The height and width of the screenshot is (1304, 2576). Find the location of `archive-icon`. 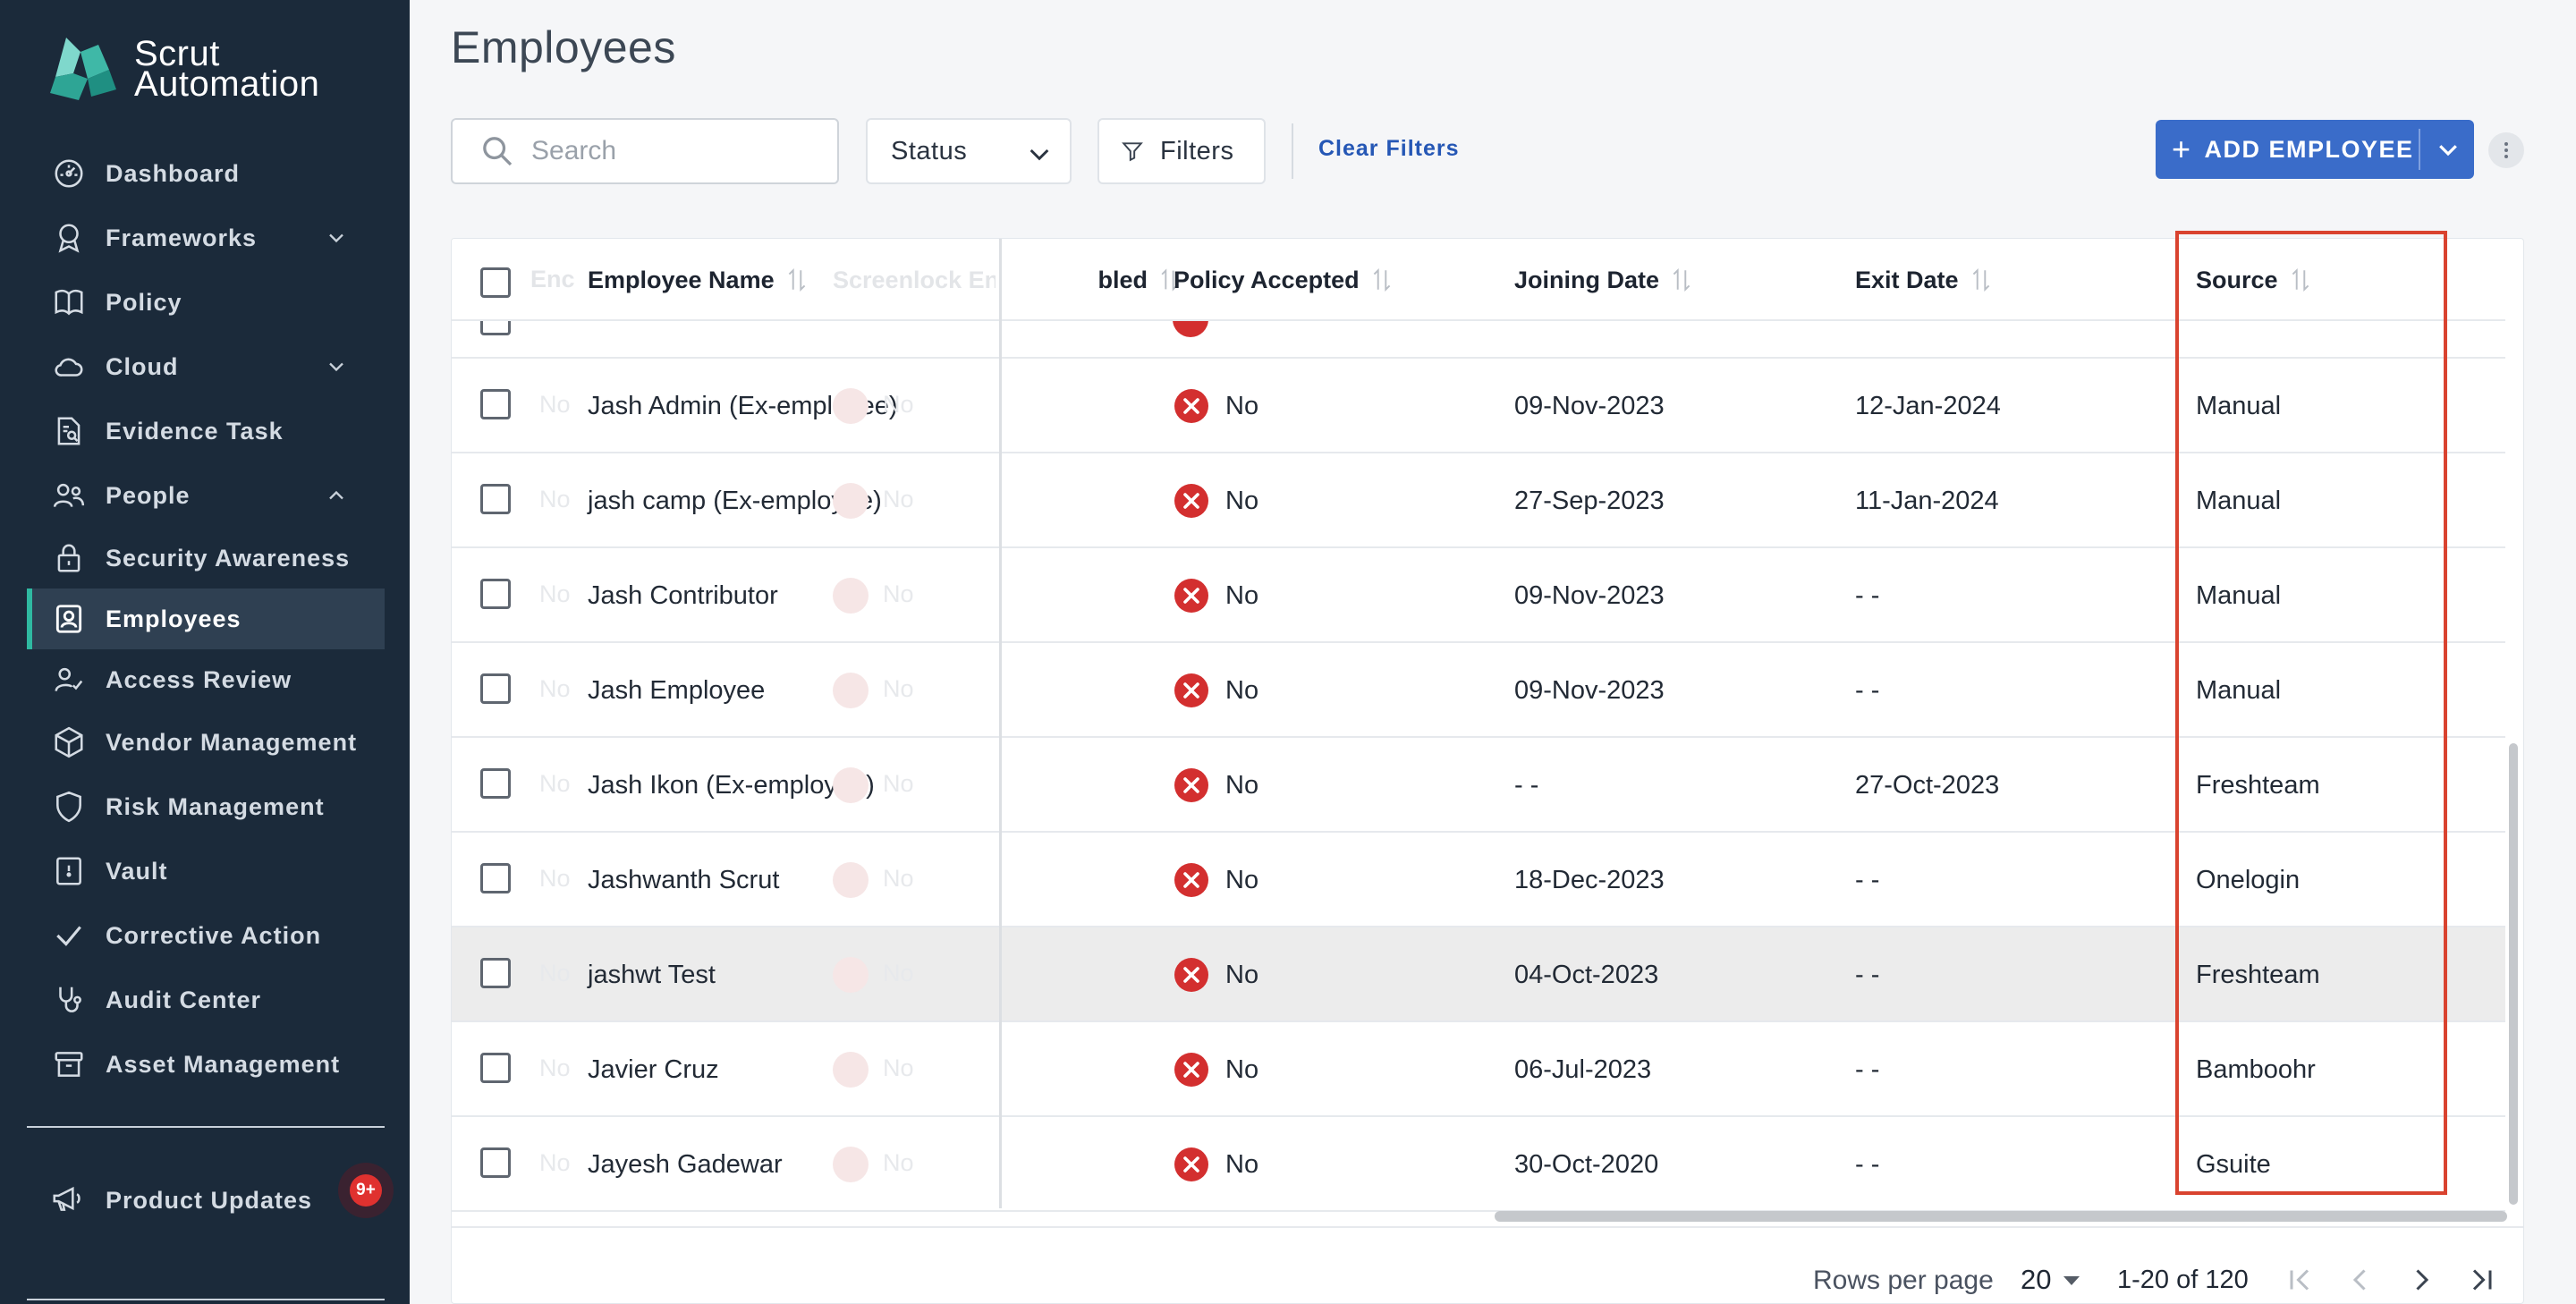

archive-icon is located at coordinates (69, 1065).